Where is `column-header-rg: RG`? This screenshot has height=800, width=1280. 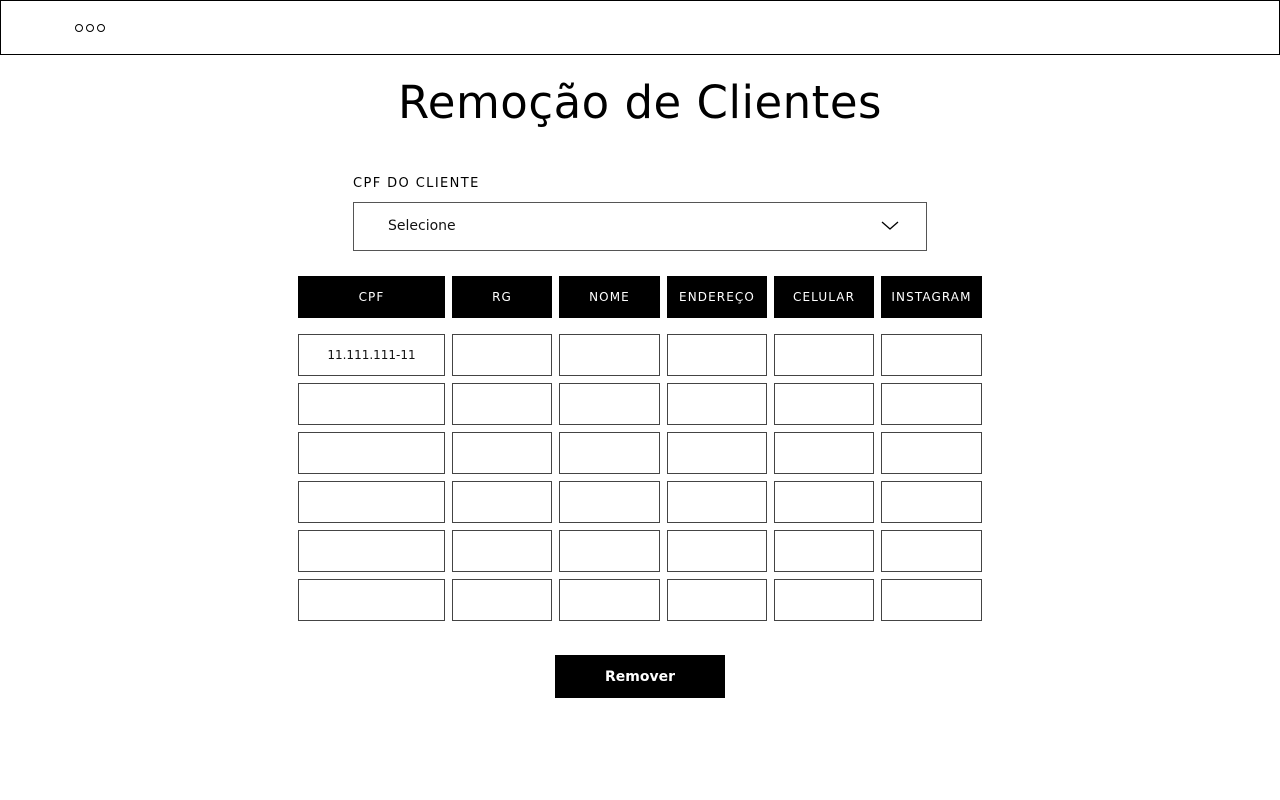
column-header-rg: RG is located at coordinates (502, 297).